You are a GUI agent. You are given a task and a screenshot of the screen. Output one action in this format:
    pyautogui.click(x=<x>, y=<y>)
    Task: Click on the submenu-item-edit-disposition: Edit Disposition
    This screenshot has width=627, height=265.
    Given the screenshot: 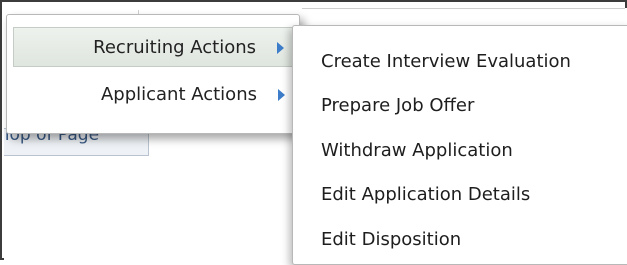 What is the action you would take?
    pyautogui.click(x=391, y=240)
    